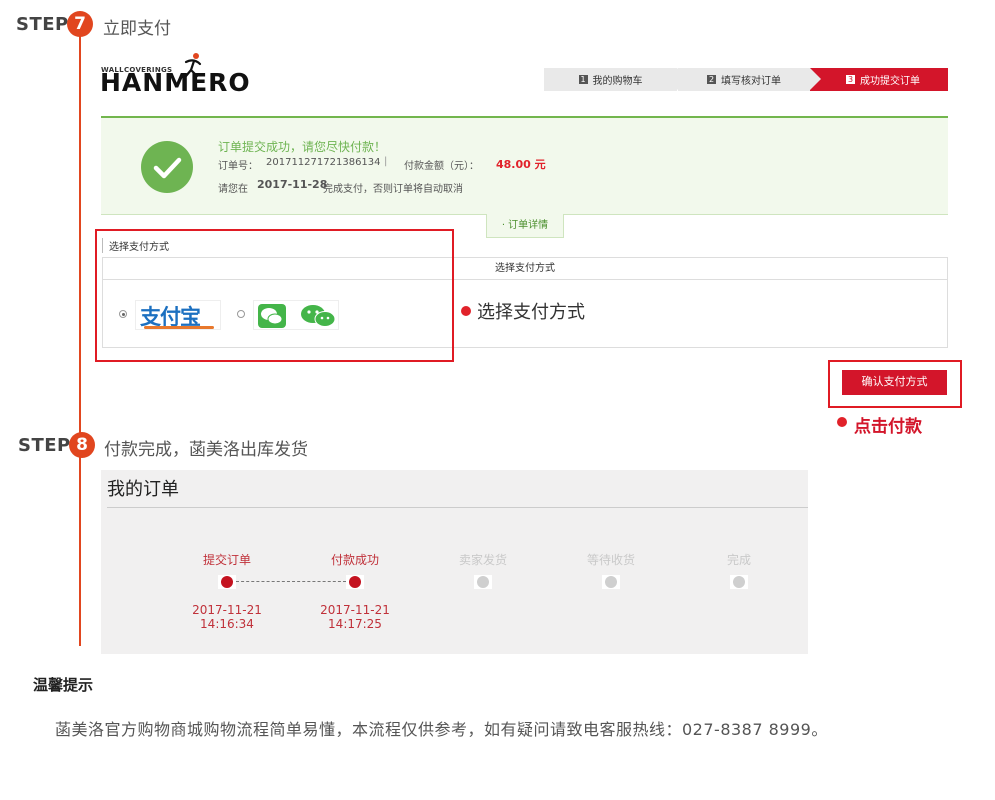  I want to click on progress-step-label: 我的购物车, so click(617, 81).